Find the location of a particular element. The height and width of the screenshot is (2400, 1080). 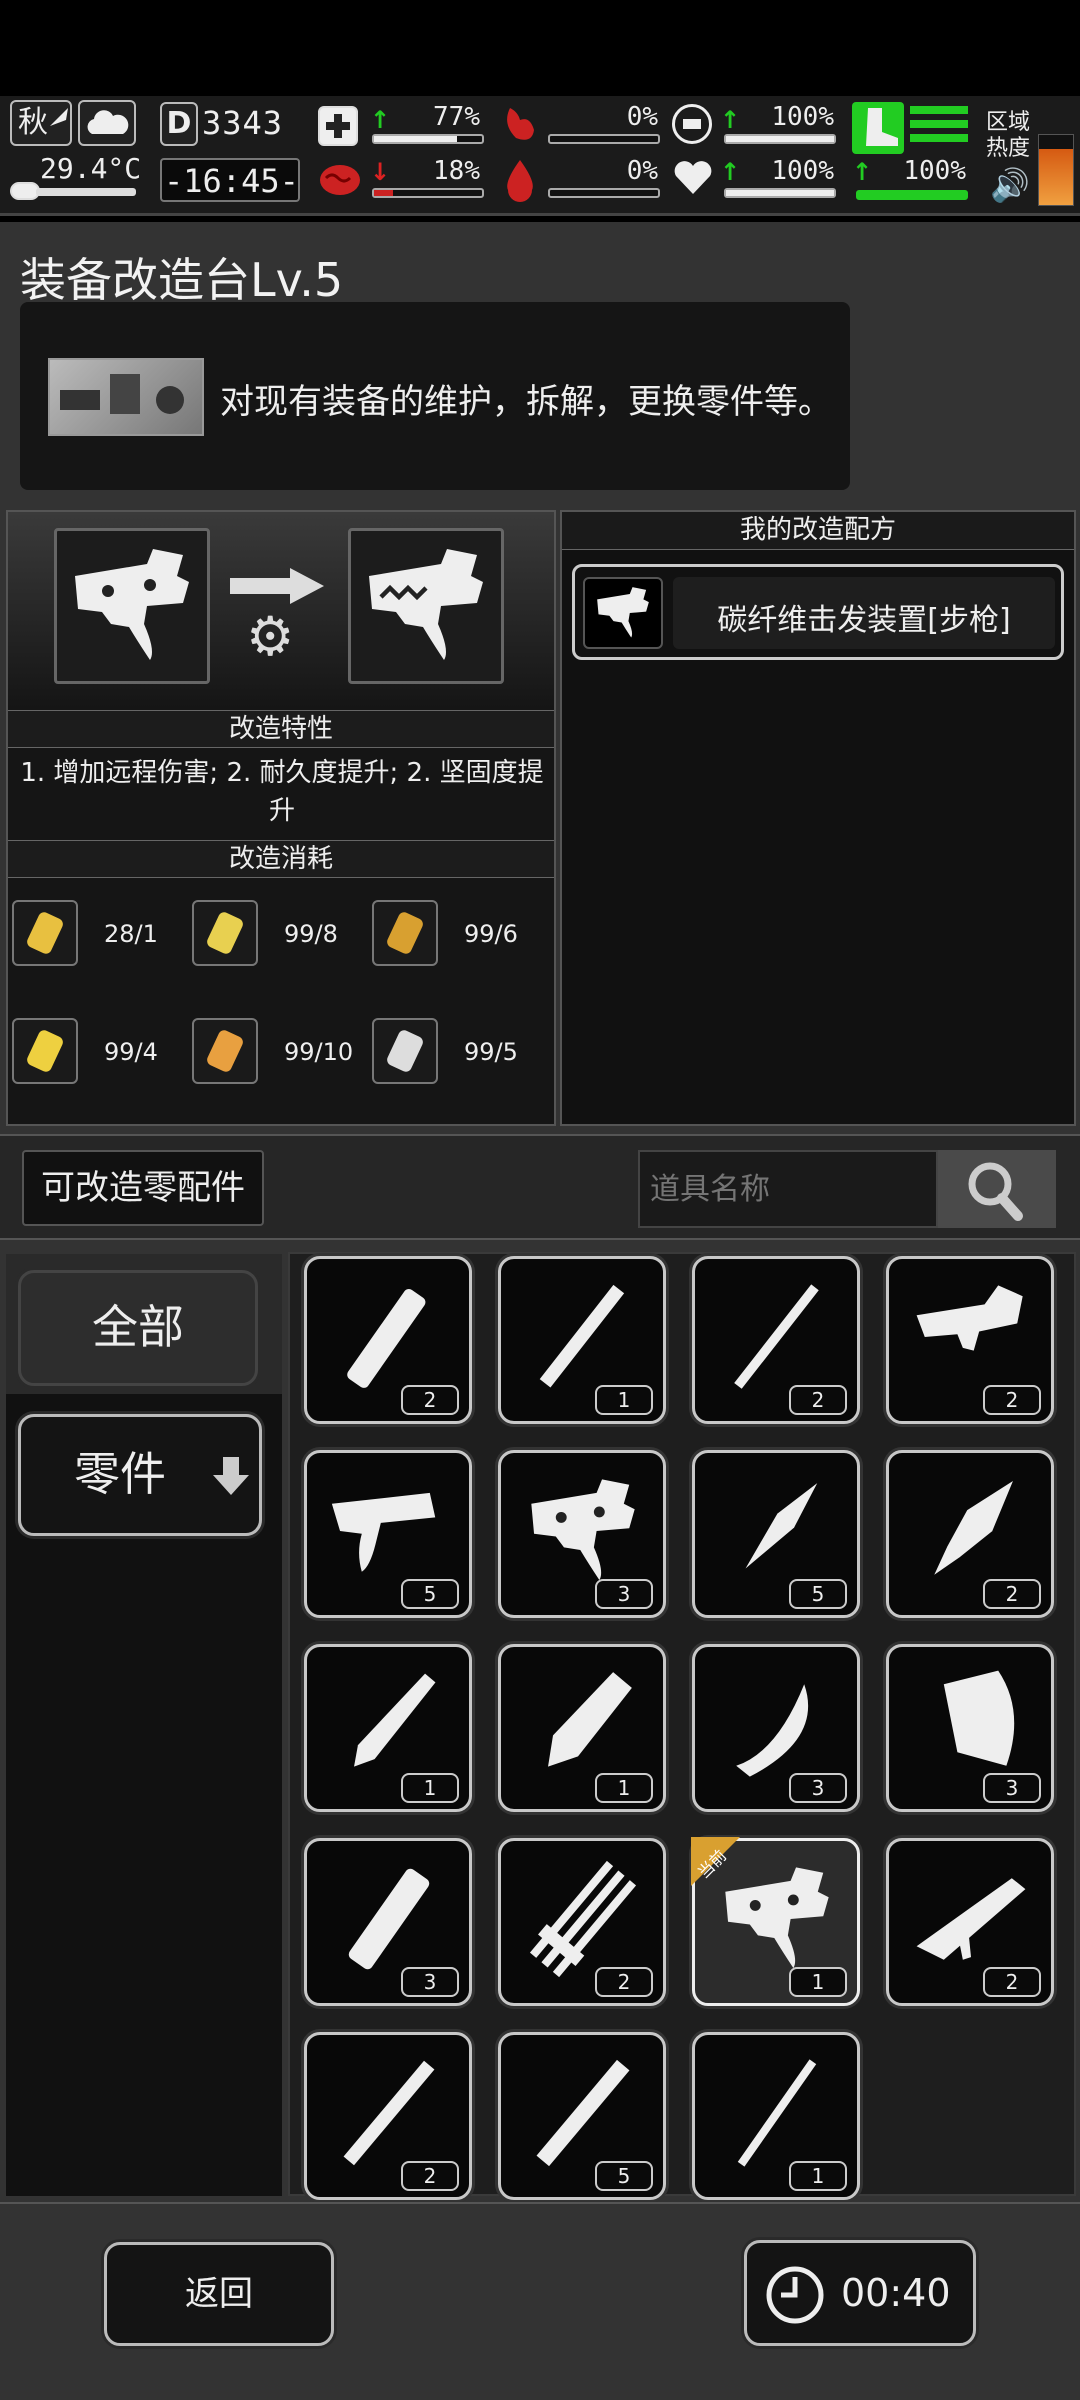

modified-trigger-mechanism-icon is located at coordinates (426, 604).